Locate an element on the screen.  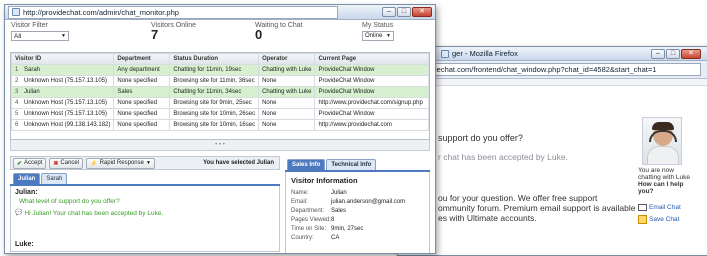
visitor-filter-select: All ▼ is located at coordinates (40, 36).